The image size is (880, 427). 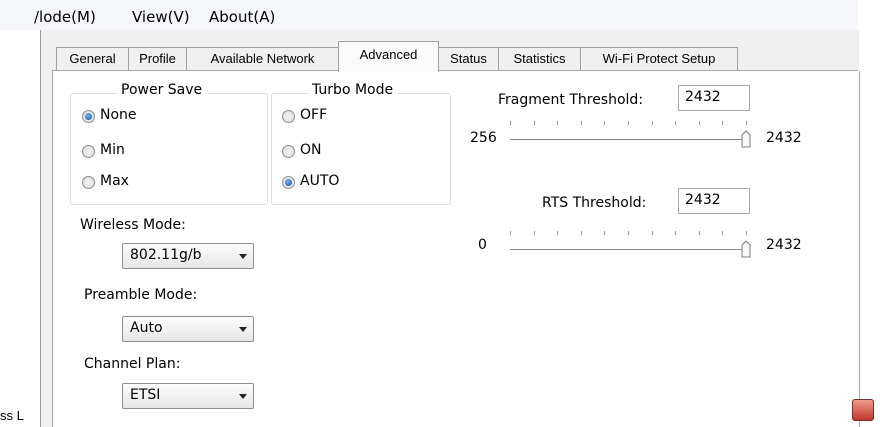 What do you see at coordinates (319, 181) in the screenshot?
I see `turbo-auto-label: AUTO` at bounding box center [319, 181].